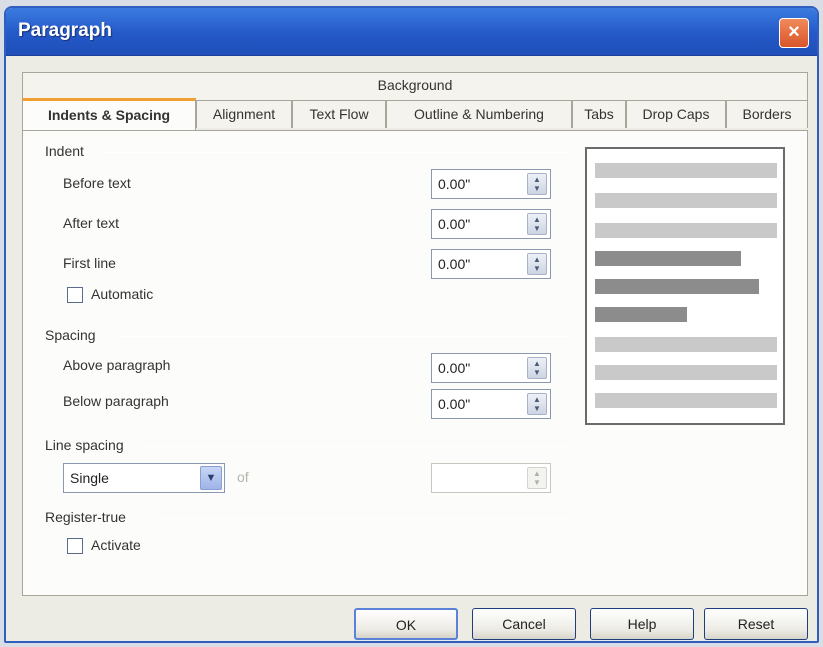 The image size is (823, 647). What do you see at coordinates (479, 114) in the screenshot?
I see `tab-outline-numbering: Outline & Numbering` at bounding box center [479, 114].